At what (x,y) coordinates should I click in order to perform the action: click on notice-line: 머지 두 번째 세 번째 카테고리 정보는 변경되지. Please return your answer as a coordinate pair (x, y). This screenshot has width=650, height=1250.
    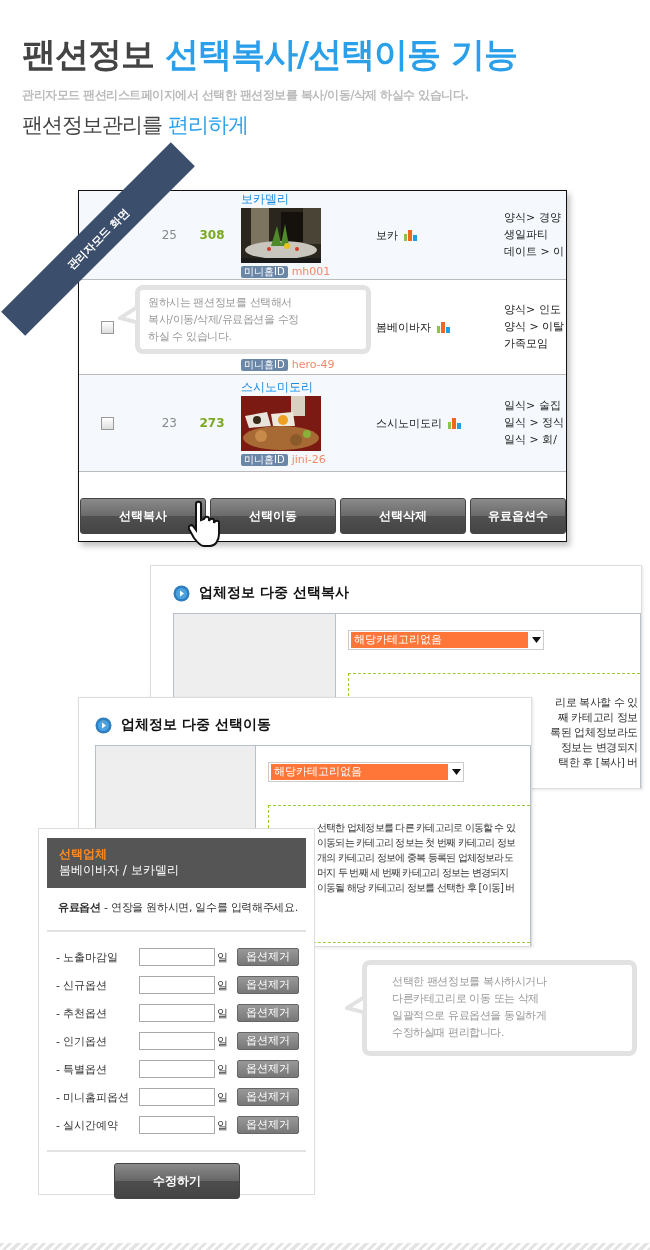
    Looking at the image, I should click on (413, 873).